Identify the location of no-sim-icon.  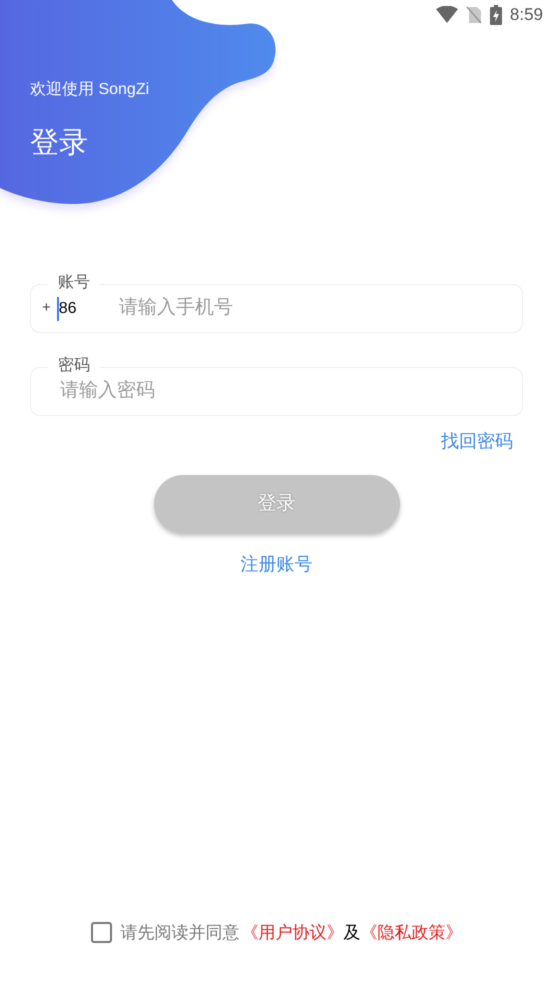
(474, 15).